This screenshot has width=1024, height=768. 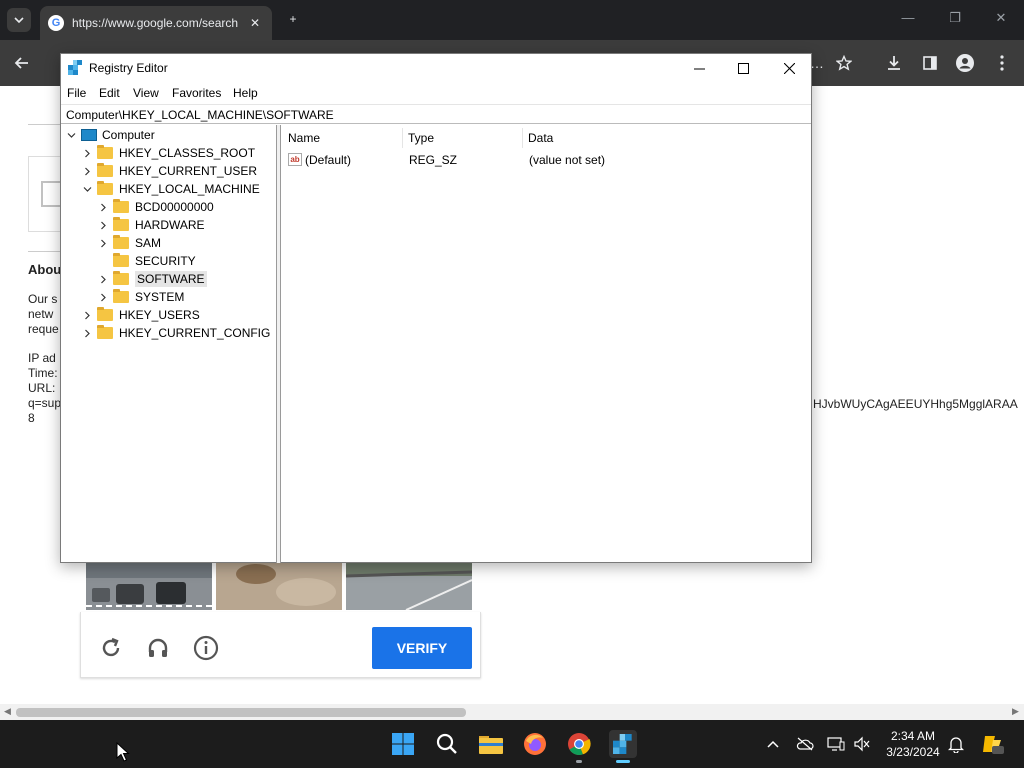 What do you see at coordinates (195, 333) in the screenshot?
I see `tree-item-label: HKEY_CURRENT_CONFIG` at bounding box center [195, 333].